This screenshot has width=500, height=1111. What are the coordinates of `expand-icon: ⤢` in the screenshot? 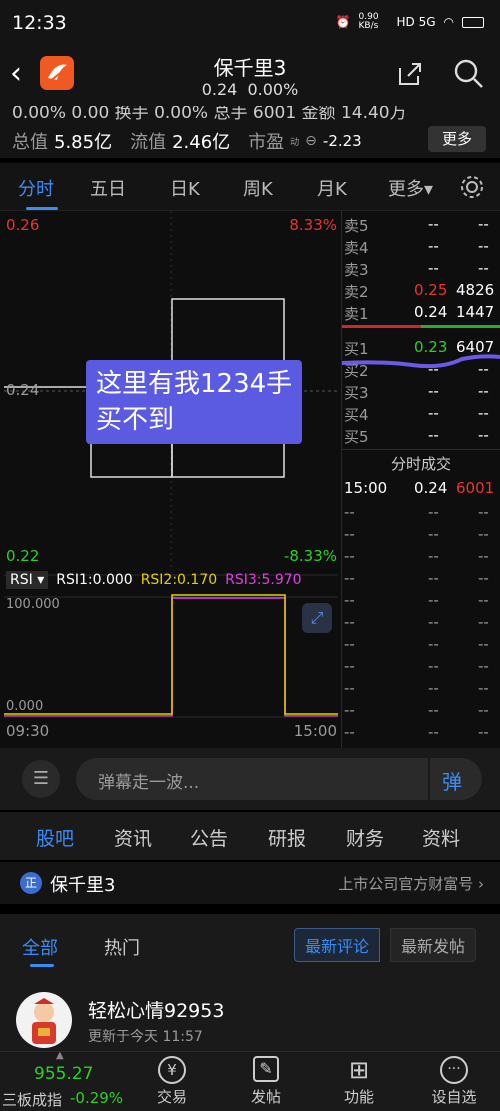 It's located at (317, 618).